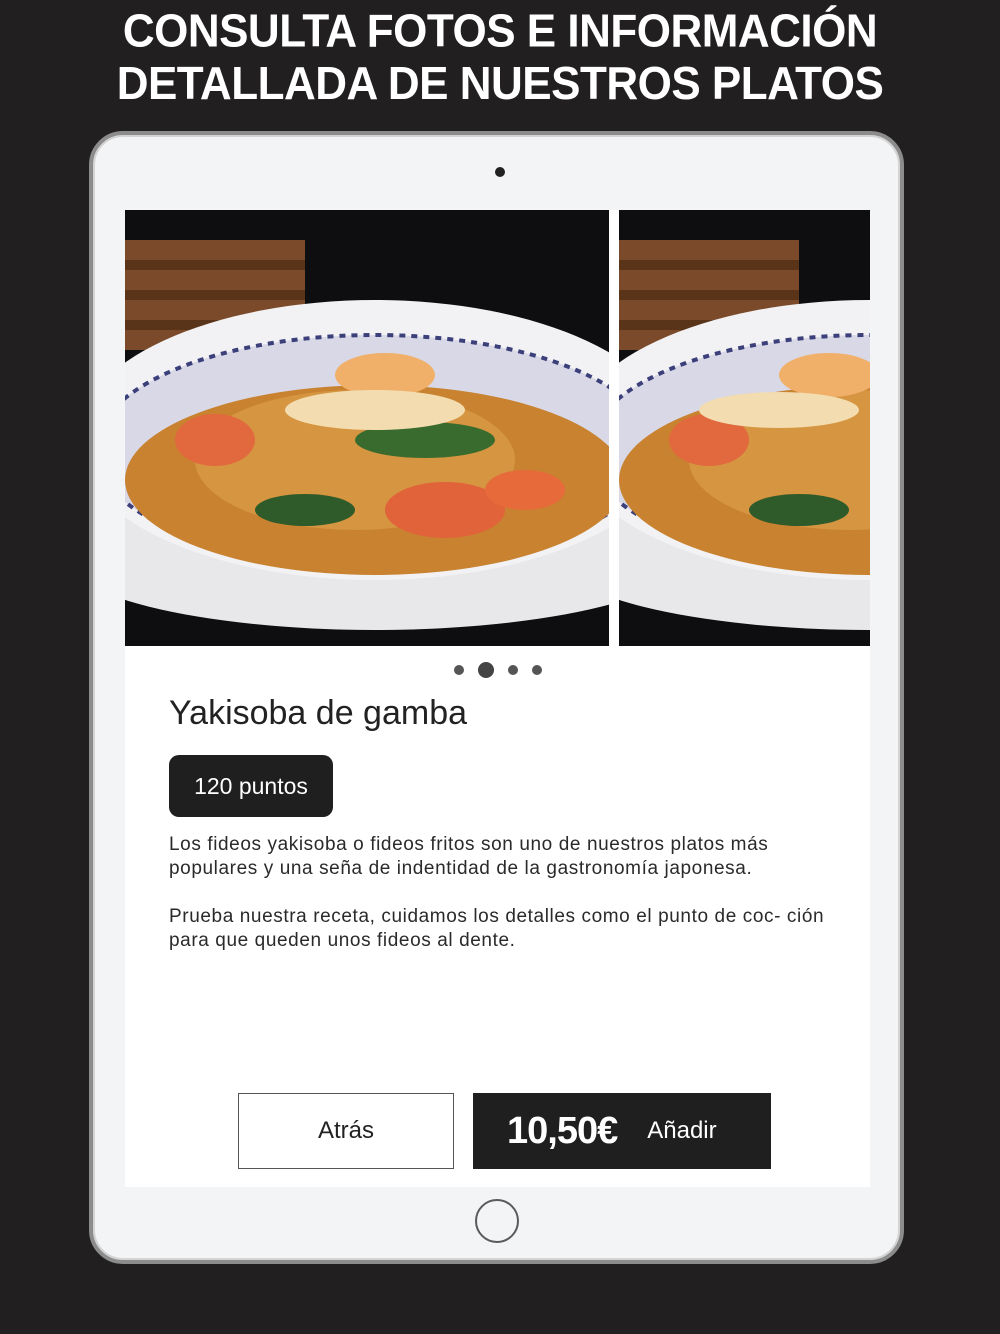 Image resolution: width=1000 pixels, height=1334 pixels. What do you see at coordinates (562, 1130) in the screenshot?
I see `price-label: 10,50€` at bounding box center [562, 1130].